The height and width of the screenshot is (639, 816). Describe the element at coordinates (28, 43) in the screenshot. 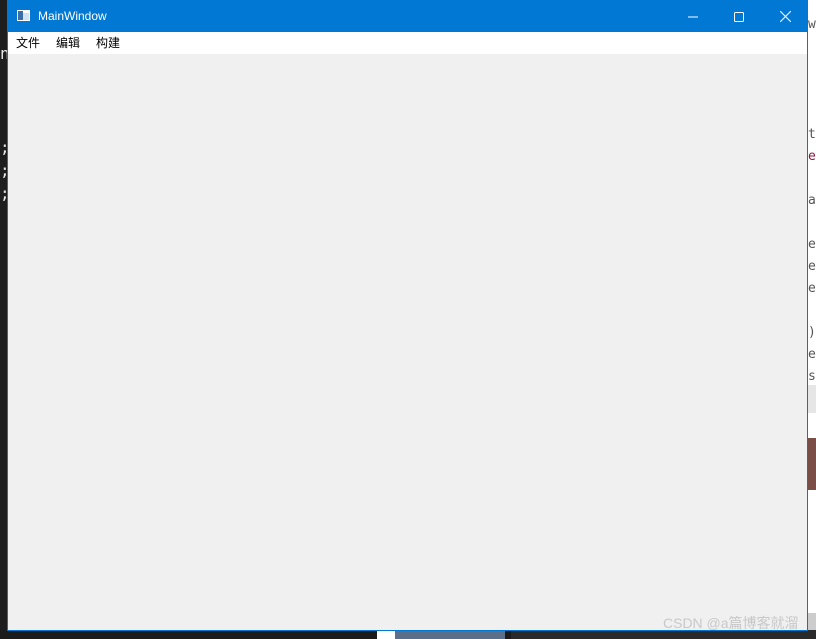

I see `menu-item-file: 文件` at that location.